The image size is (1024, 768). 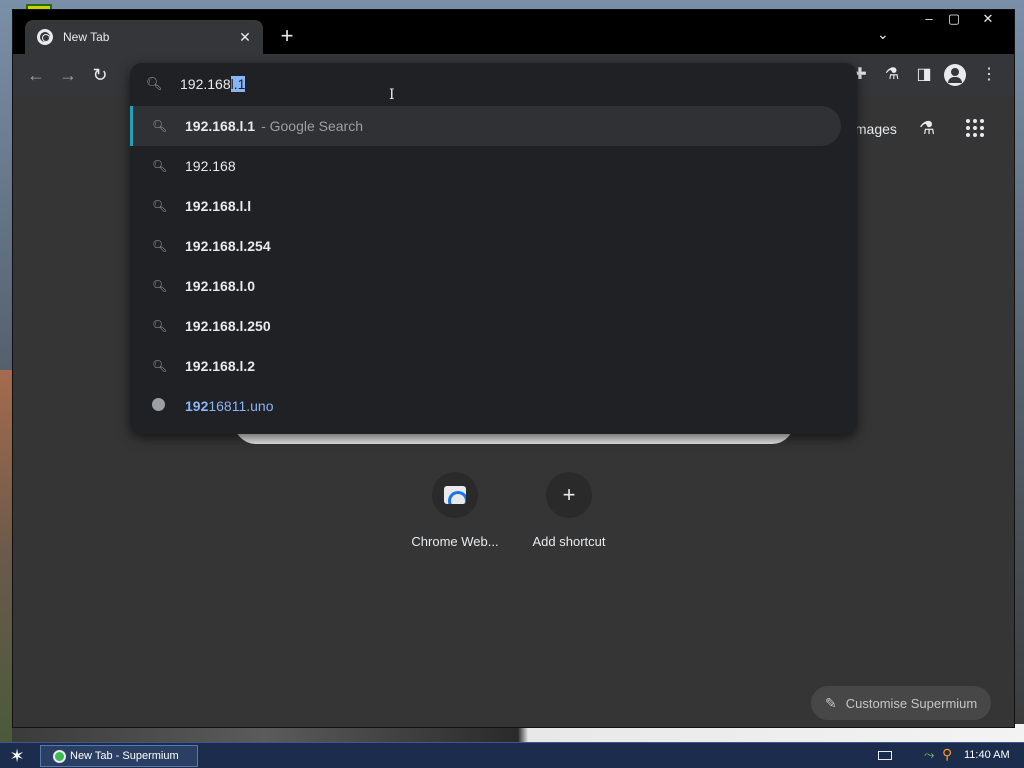 I want to click on omnibox-input: 🔍︎ 192.168l.1, so click(x=493, y=84).